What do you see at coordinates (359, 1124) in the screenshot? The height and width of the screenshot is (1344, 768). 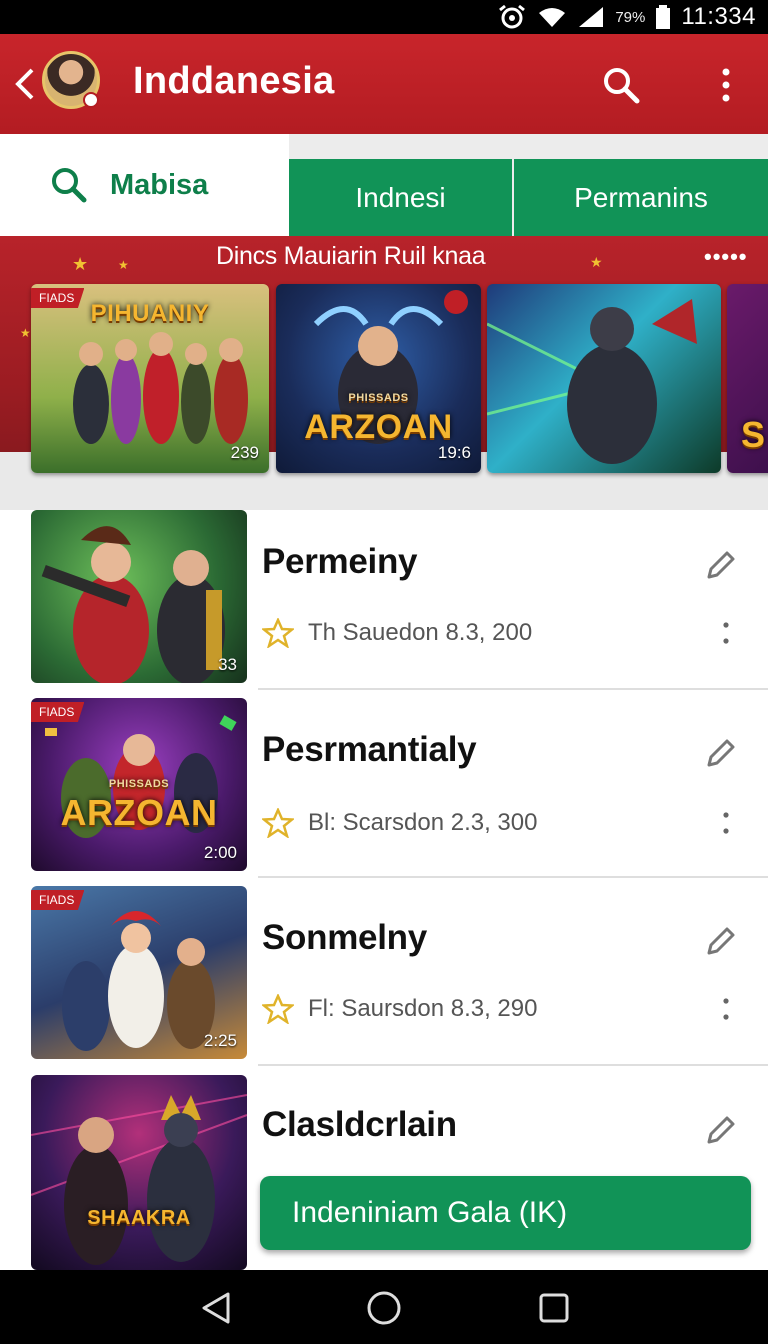 I see `list-item-title: Clasldcrlain` at bounding box center [359, 1124].